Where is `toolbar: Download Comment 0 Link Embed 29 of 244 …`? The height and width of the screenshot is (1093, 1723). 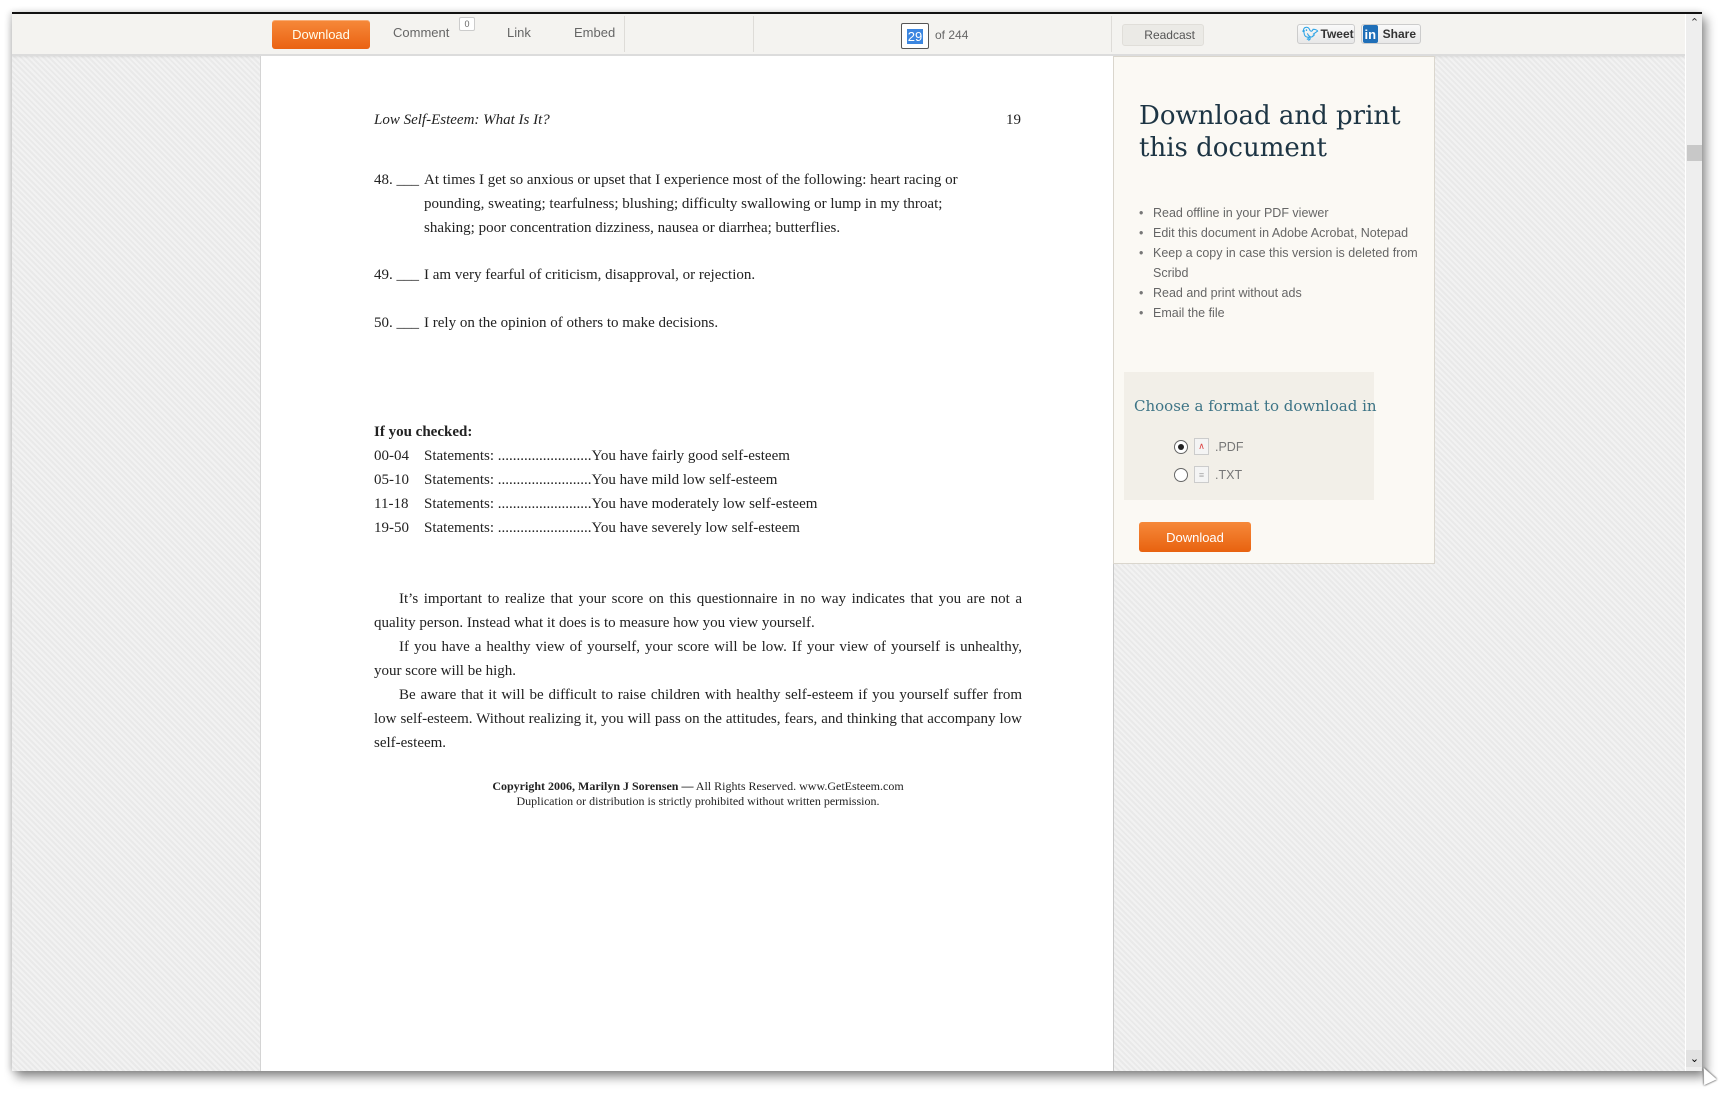
toolbar: Download Comment 0 Link Embed 29 of 244 … is located at coordinates (848, 35).